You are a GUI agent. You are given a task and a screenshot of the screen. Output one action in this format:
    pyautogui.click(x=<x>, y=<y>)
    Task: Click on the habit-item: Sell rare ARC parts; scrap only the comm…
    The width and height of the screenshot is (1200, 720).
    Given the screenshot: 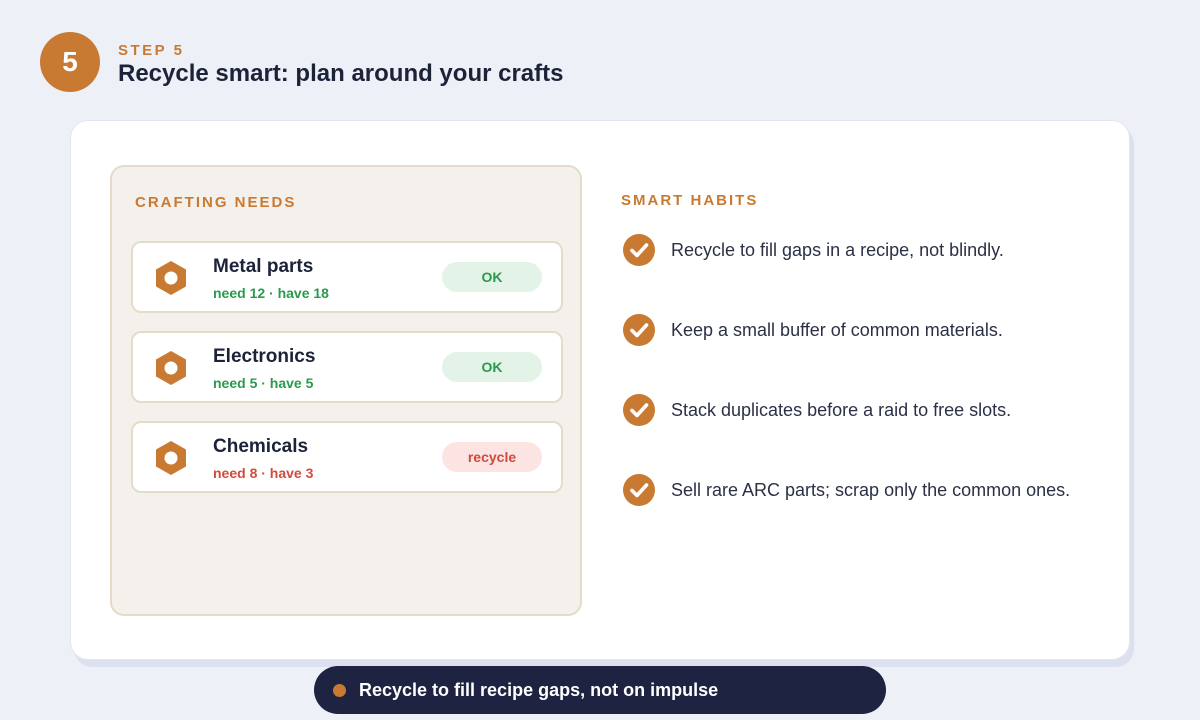 What is the action you would take?
    pyautogui.click(x=846, y=490)
    